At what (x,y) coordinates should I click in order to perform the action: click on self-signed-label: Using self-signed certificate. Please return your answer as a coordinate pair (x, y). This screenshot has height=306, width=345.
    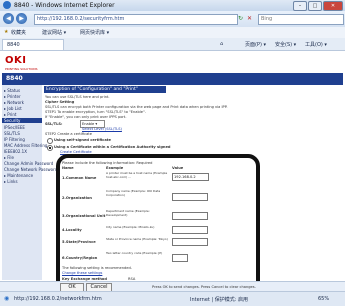
    Looking at the image, I should click on (82, 140).